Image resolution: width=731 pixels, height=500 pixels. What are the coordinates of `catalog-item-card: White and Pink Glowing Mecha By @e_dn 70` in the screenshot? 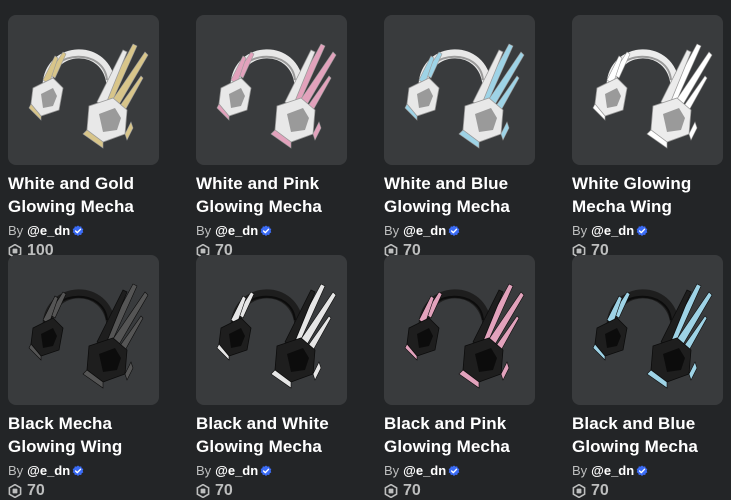 It's located at (271, 137).